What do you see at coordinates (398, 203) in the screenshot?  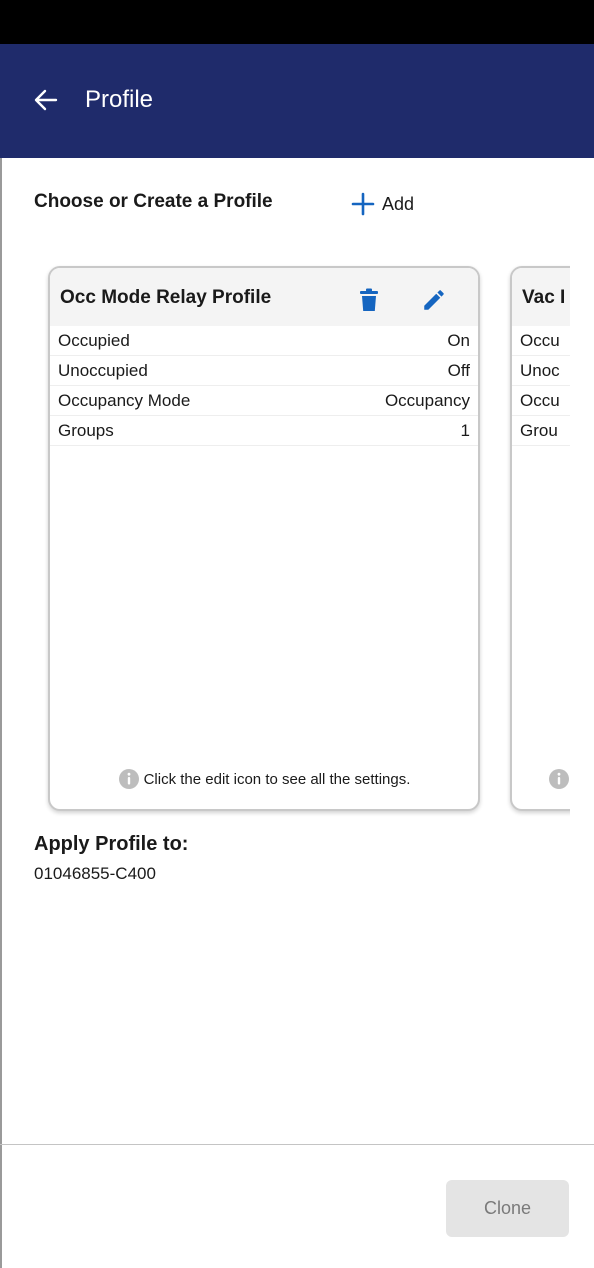 I see `add-profile-label: Add` at bounding box center [398, 203].